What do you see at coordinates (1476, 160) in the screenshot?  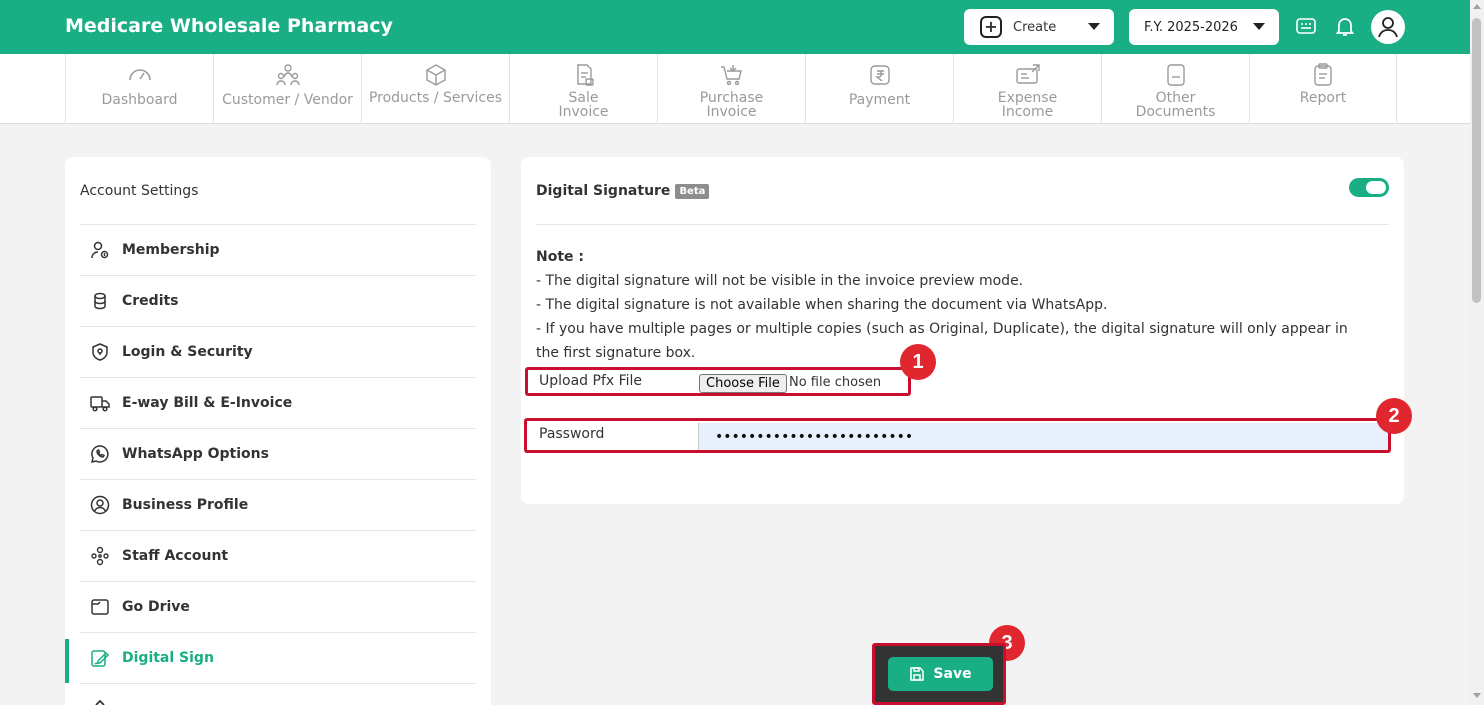 I see `scrollbar-thumb` at bounding box center [1476, 160].